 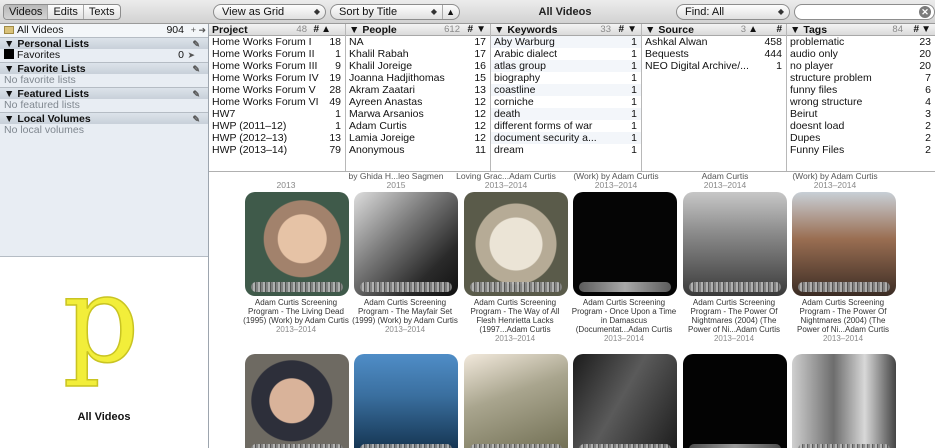 I want to click on view-mode-select: View as Grid ◆, so click(x=269, y=12).